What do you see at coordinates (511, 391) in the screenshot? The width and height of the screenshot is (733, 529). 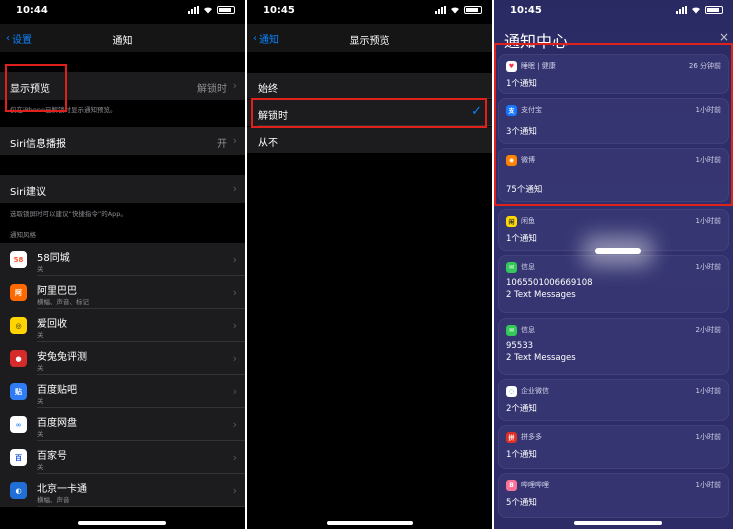 I see `app-icon: ◌` at bounding box center [511, 391].